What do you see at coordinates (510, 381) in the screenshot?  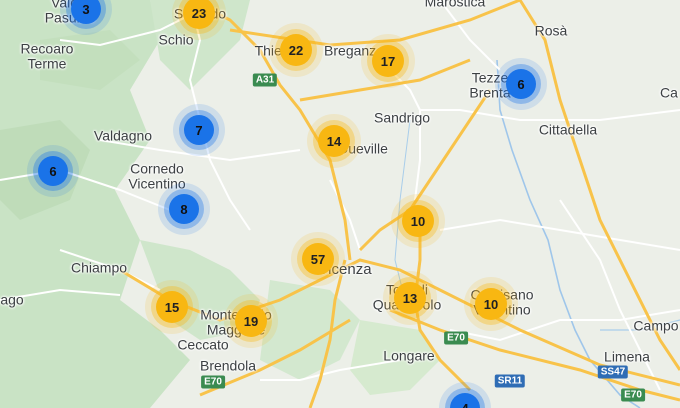 I see `road-shield-sr11: SR11` at bounding box center [510, 381].